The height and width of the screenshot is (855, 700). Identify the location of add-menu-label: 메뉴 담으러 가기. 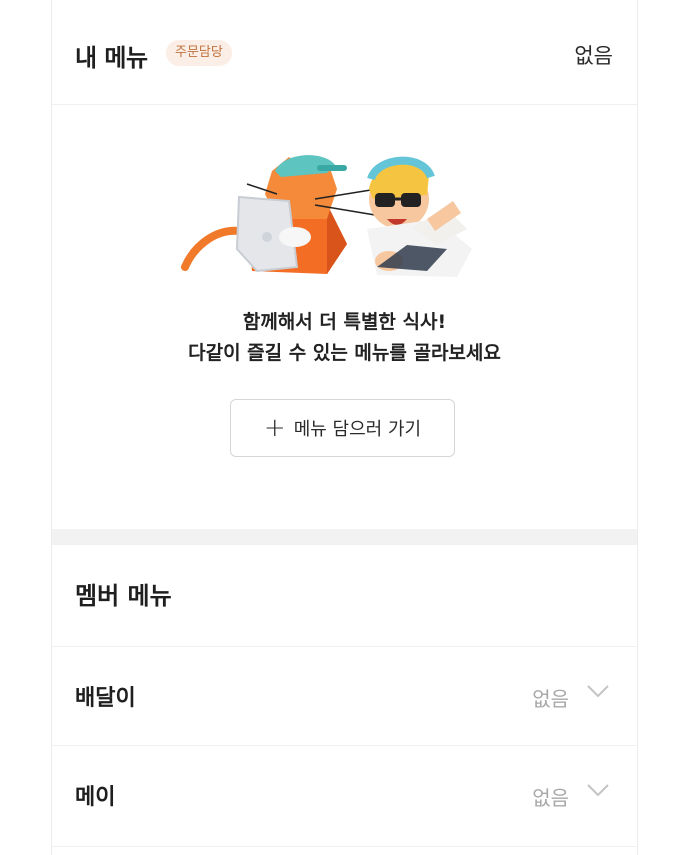
(357, 429).